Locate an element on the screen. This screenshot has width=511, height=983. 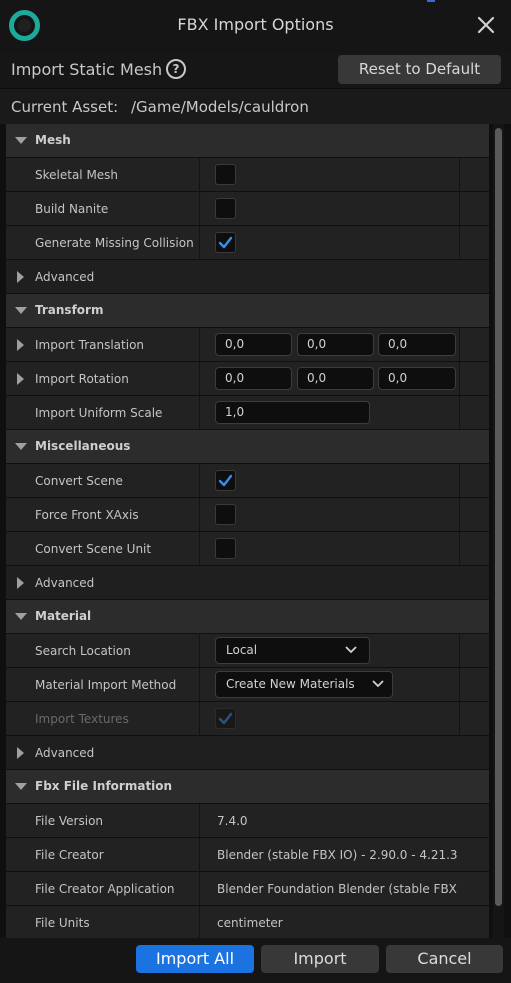
prop-file-version: File Version 7.4.0 is located at coordinates (247, 821).